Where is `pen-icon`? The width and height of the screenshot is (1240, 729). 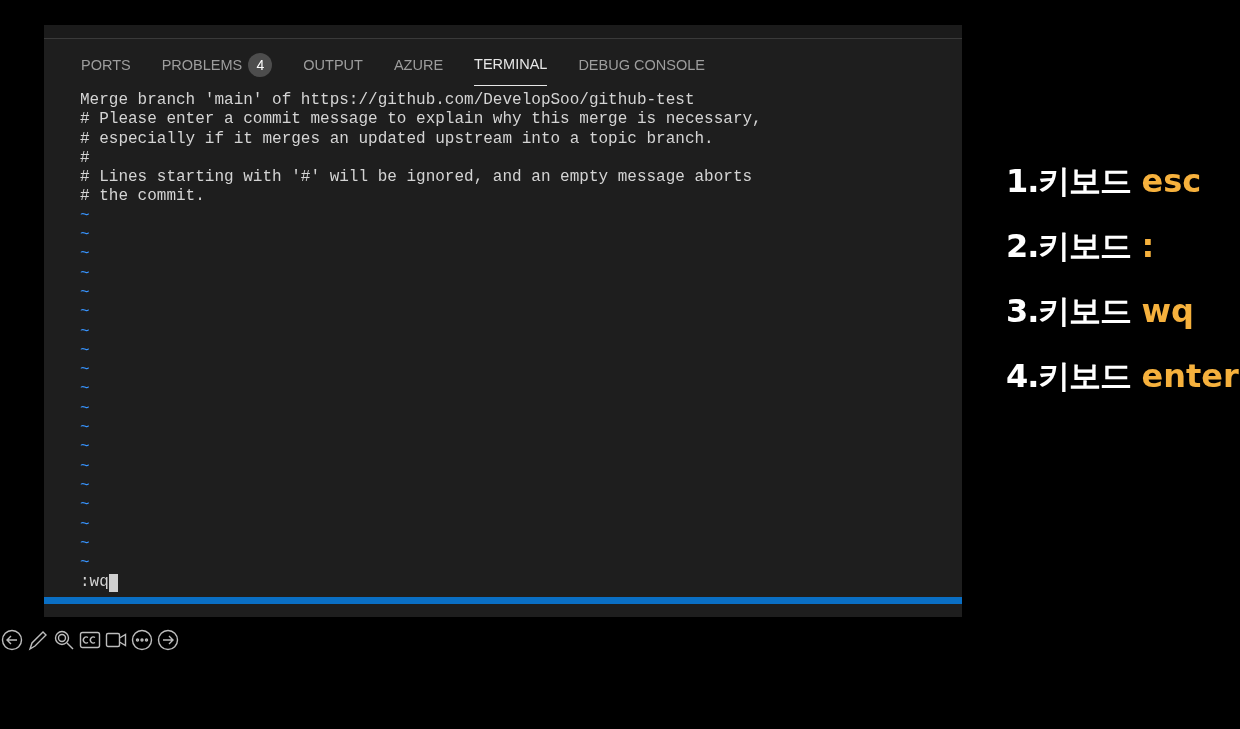 pen-icon is located at coordinates (38, 640).